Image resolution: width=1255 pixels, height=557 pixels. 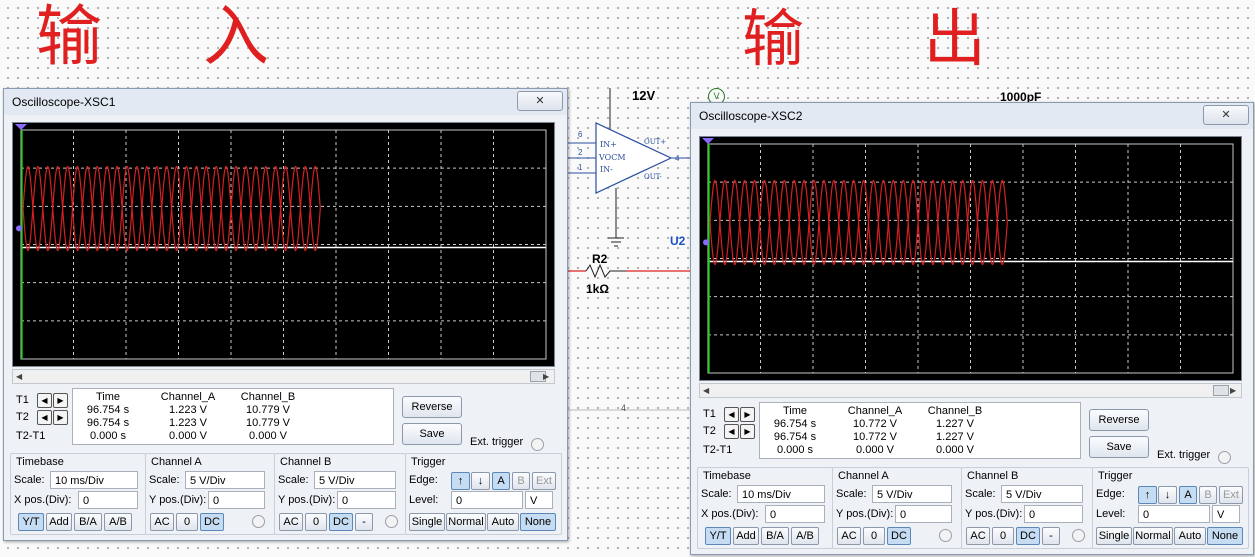 I want to click on title-bar: Oscilloscope-XSC1 ✕, so click(x=285, y=102).